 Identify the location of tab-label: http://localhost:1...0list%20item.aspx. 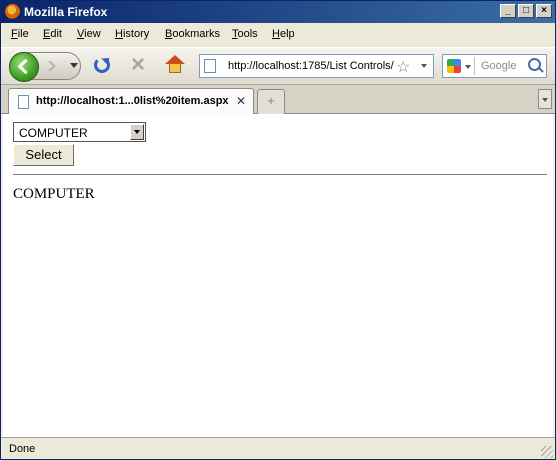
(132, 101).